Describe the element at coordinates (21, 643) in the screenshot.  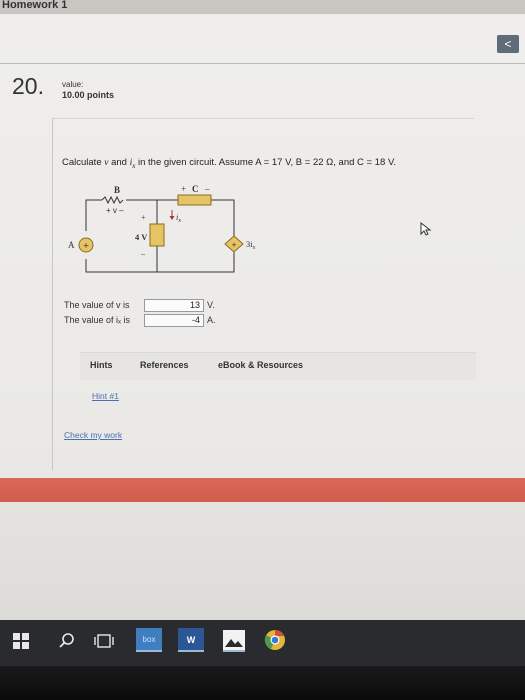
I see `windows-start-icon` at that location.